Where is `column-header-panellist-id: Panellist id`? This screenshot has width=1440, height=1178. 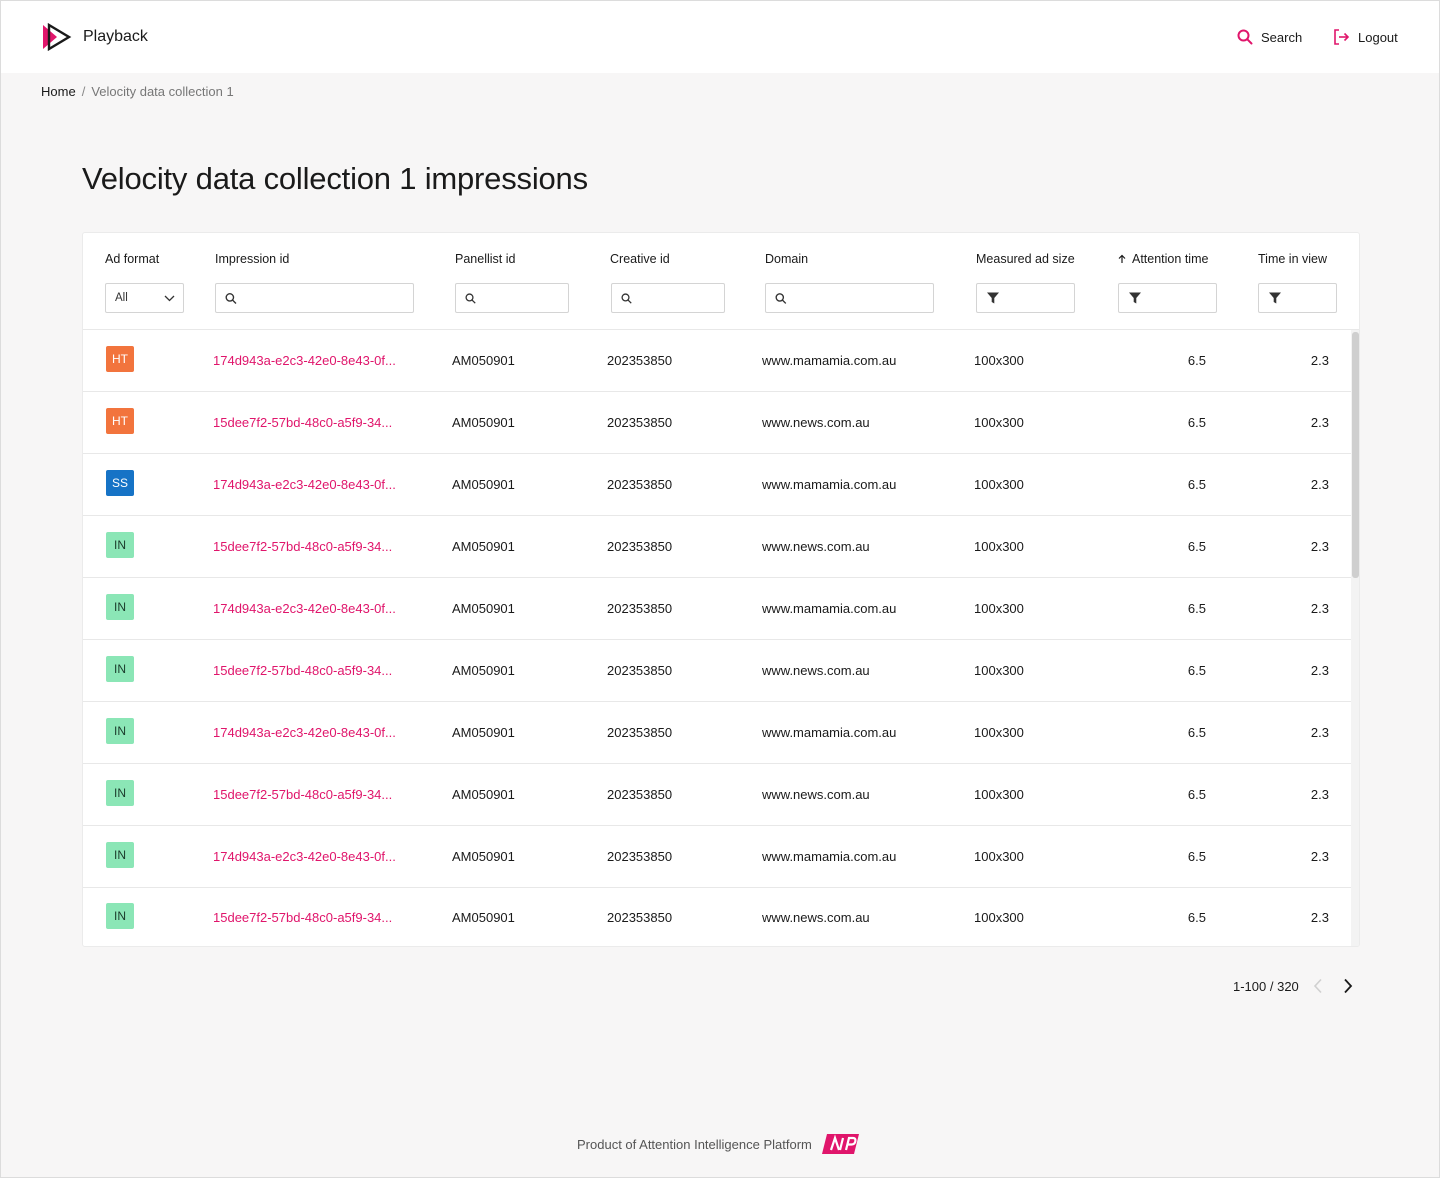
column-header-panellist-id: Panellist id is located at coordinates (485, 259).